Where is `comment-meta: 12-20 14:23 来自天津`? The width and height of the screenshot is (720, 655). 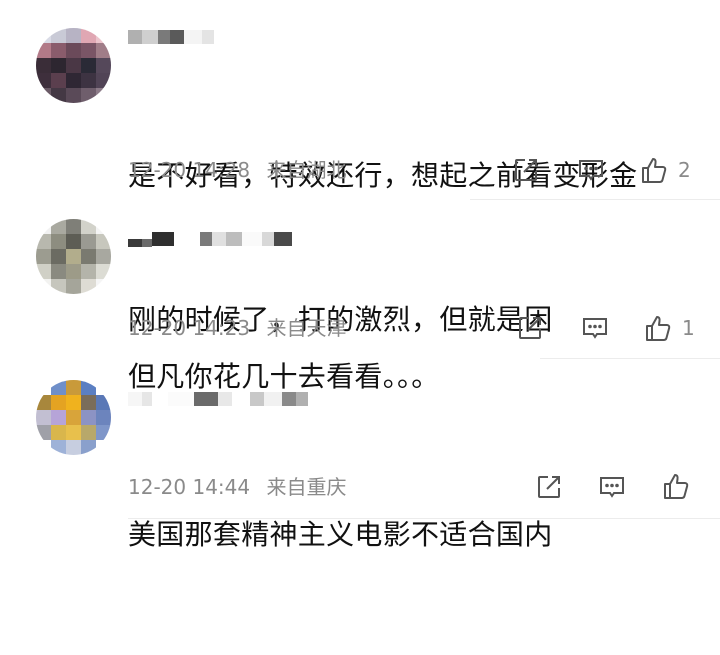 comment-meta: 12-20 14:23 来自天津 is located at coordinates (237, 328).